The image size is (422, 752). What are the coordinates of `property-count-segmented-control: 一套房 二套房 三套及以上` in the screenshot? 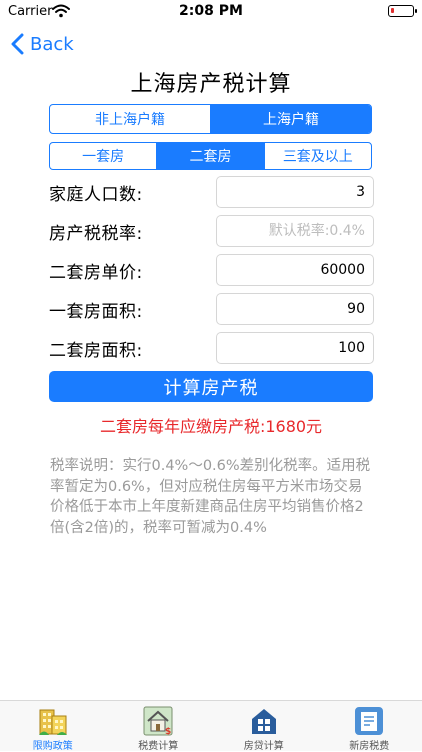 It's located at (210, 156).